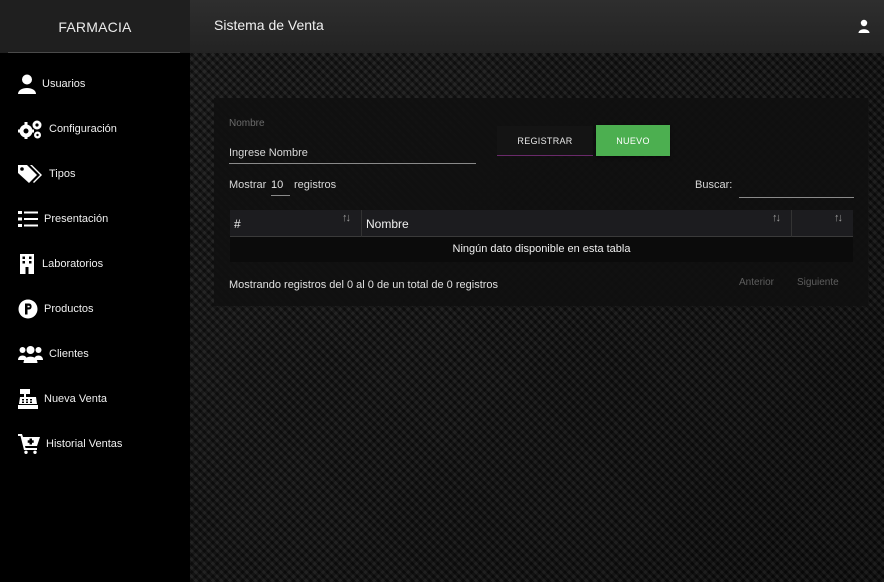 The width and height of the screenshot is (884, 582). I want to click on sidebar-item-label: Nueva Venta, so click(75, 399).